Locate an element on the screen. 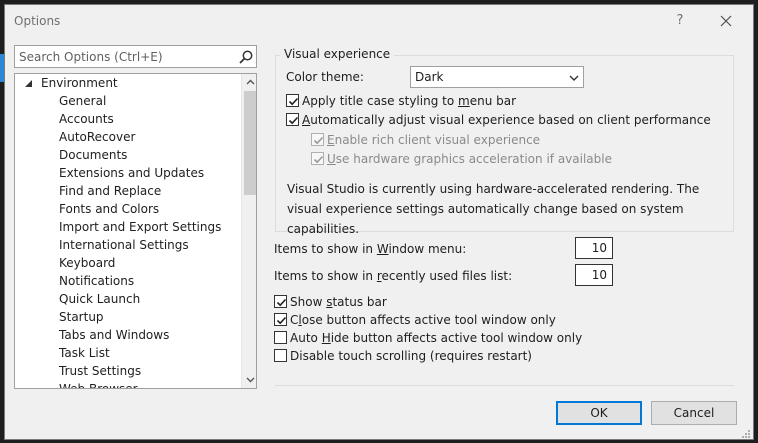 The width and height of the screenshot is (758, 443). color-theme-label: Color theme: is located at coordinates (325, 77).